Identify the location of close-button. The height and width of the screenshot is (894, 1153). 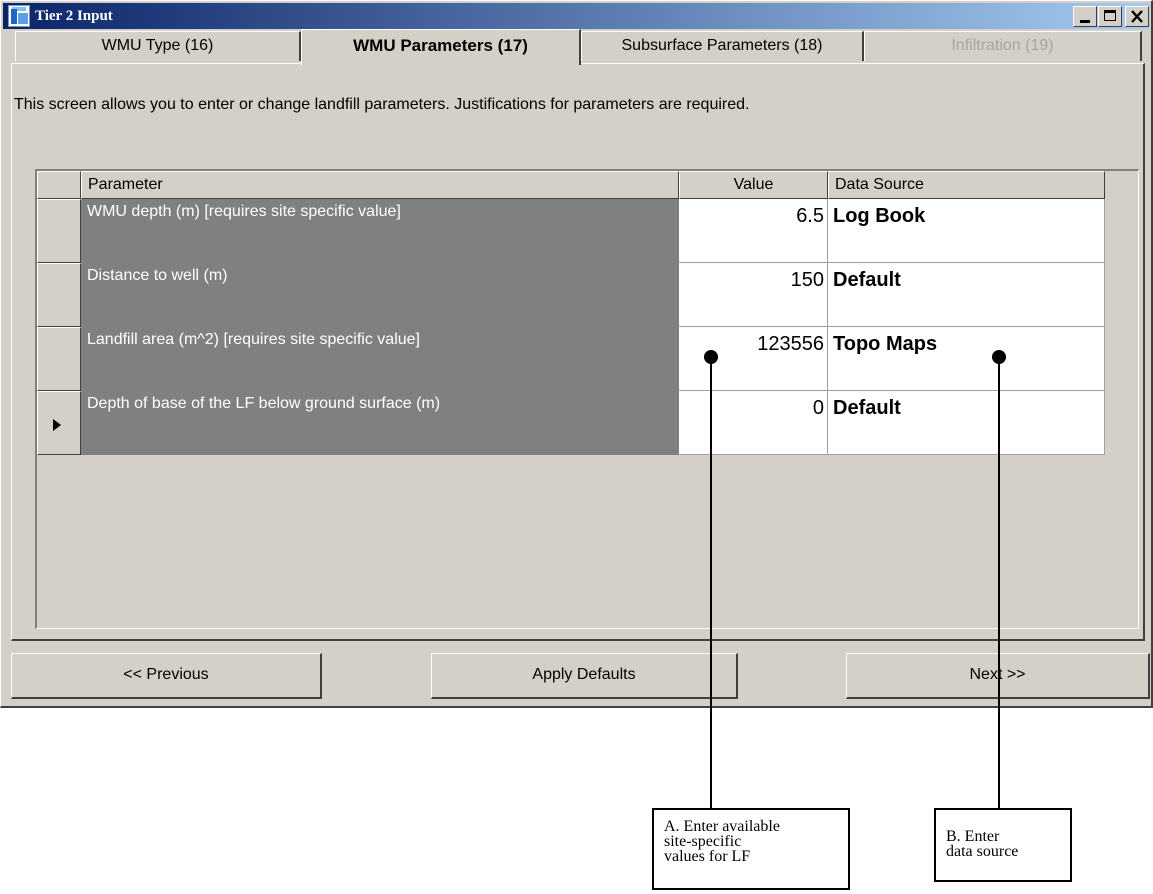
(1137, 16).